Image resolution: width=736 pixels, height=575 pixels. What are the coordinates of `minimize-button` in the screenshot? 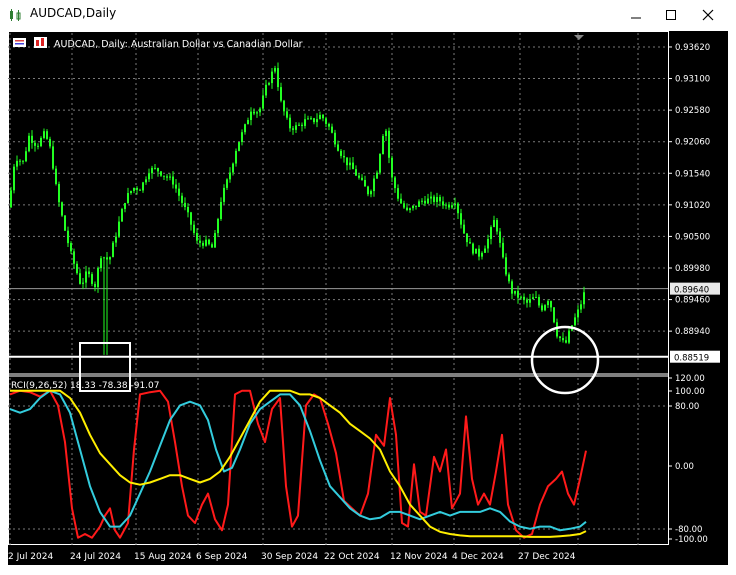 It's located at (636, 15).